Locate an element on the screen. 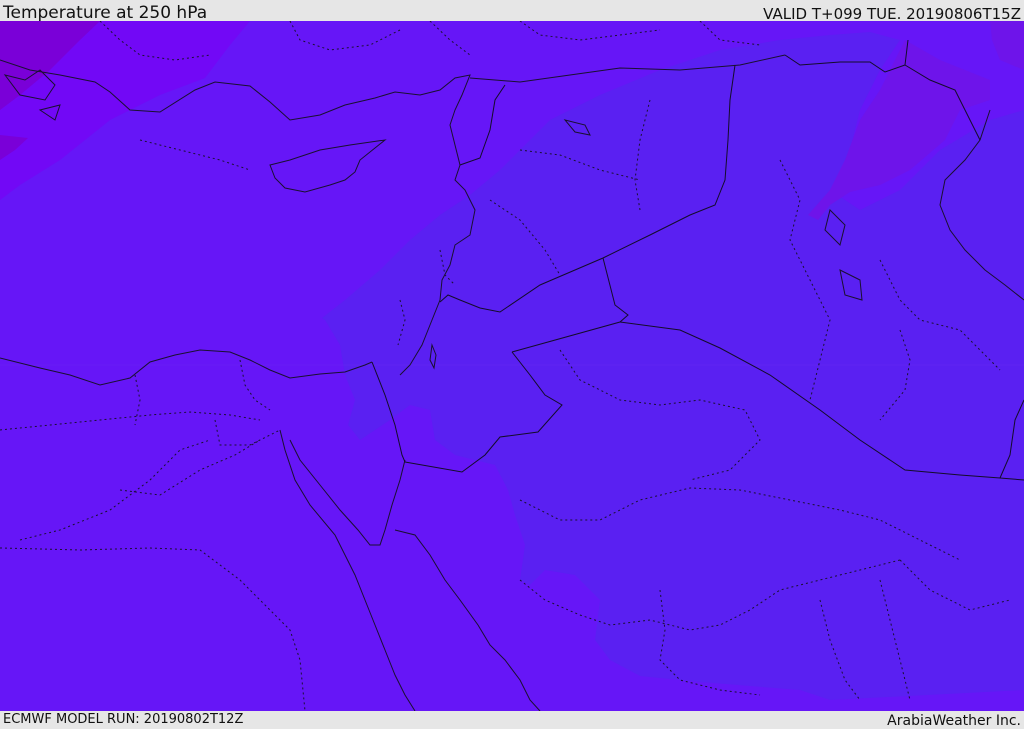  model-run-label: ECMWF MODEL RUN: 20190802T12Z is located at coordinates (123, 719).